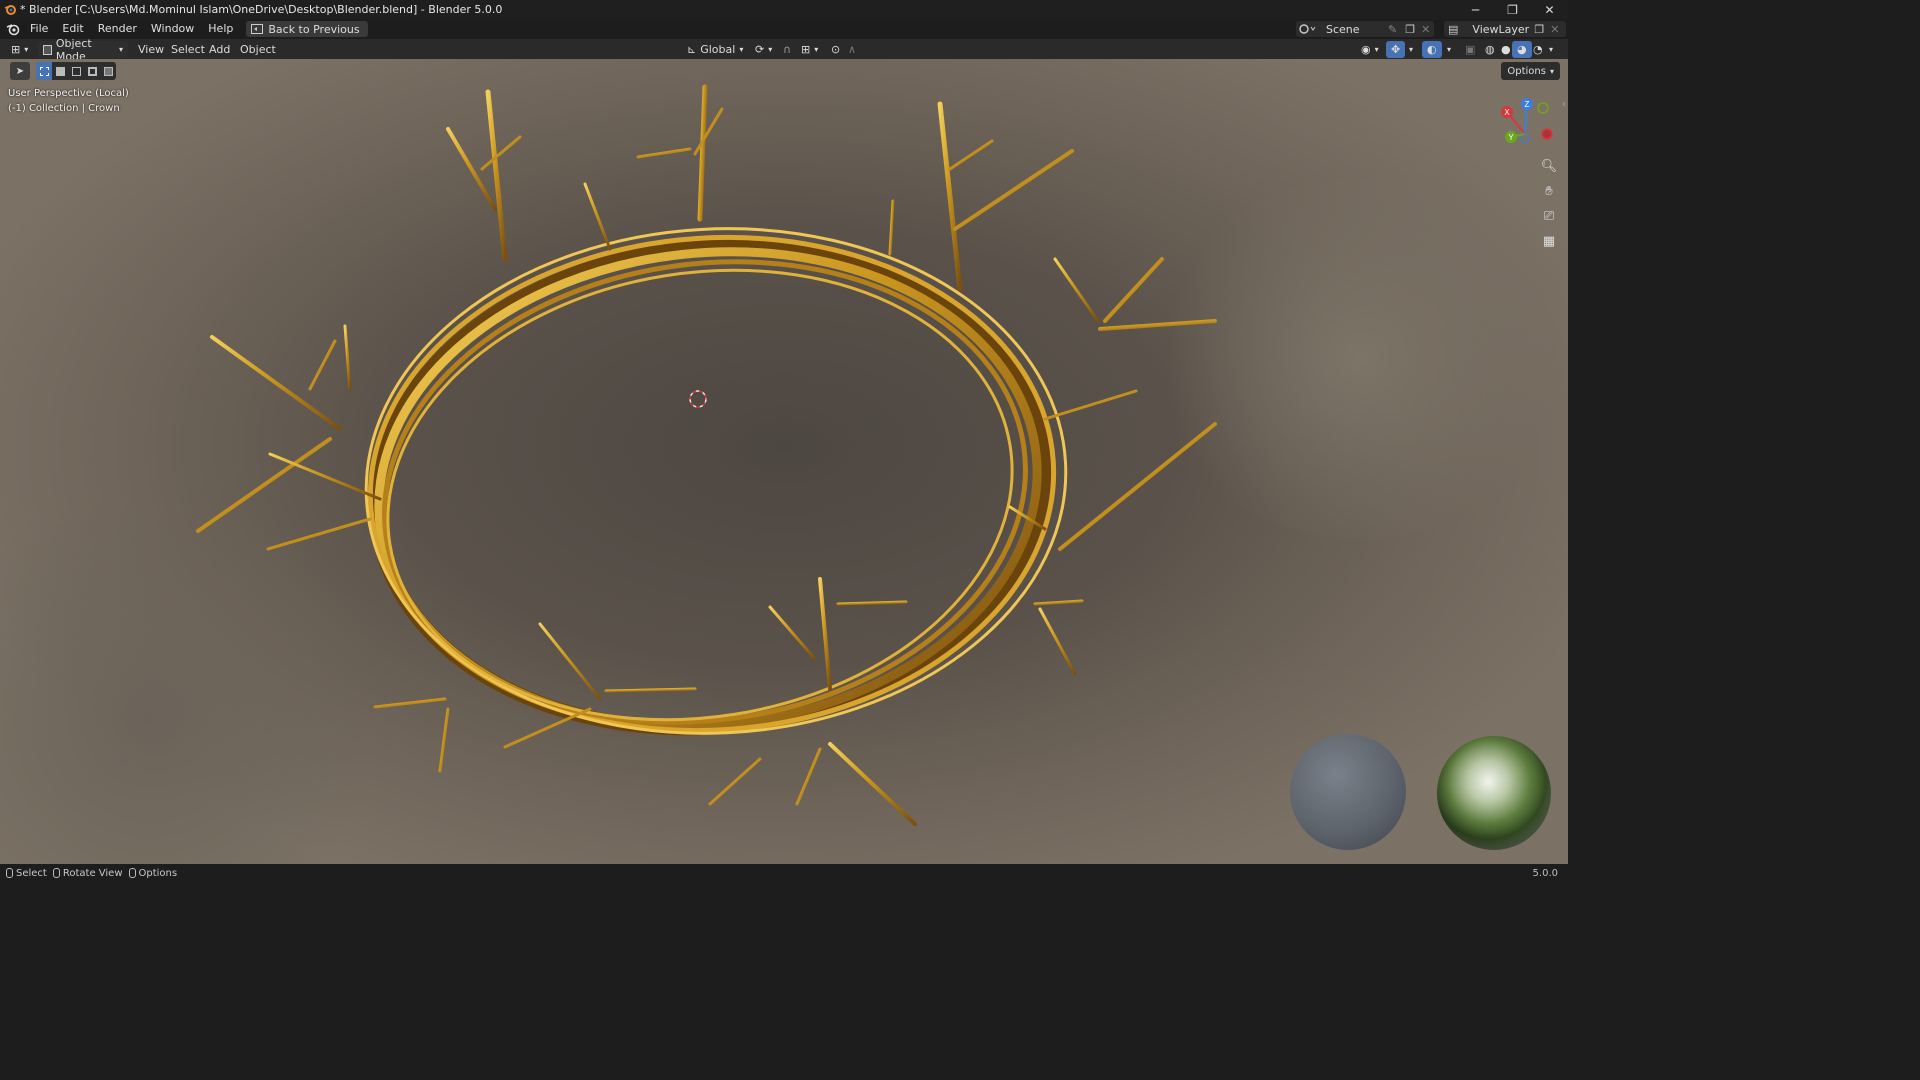  I want to click on blender-logo-icon, so click(10, 10).